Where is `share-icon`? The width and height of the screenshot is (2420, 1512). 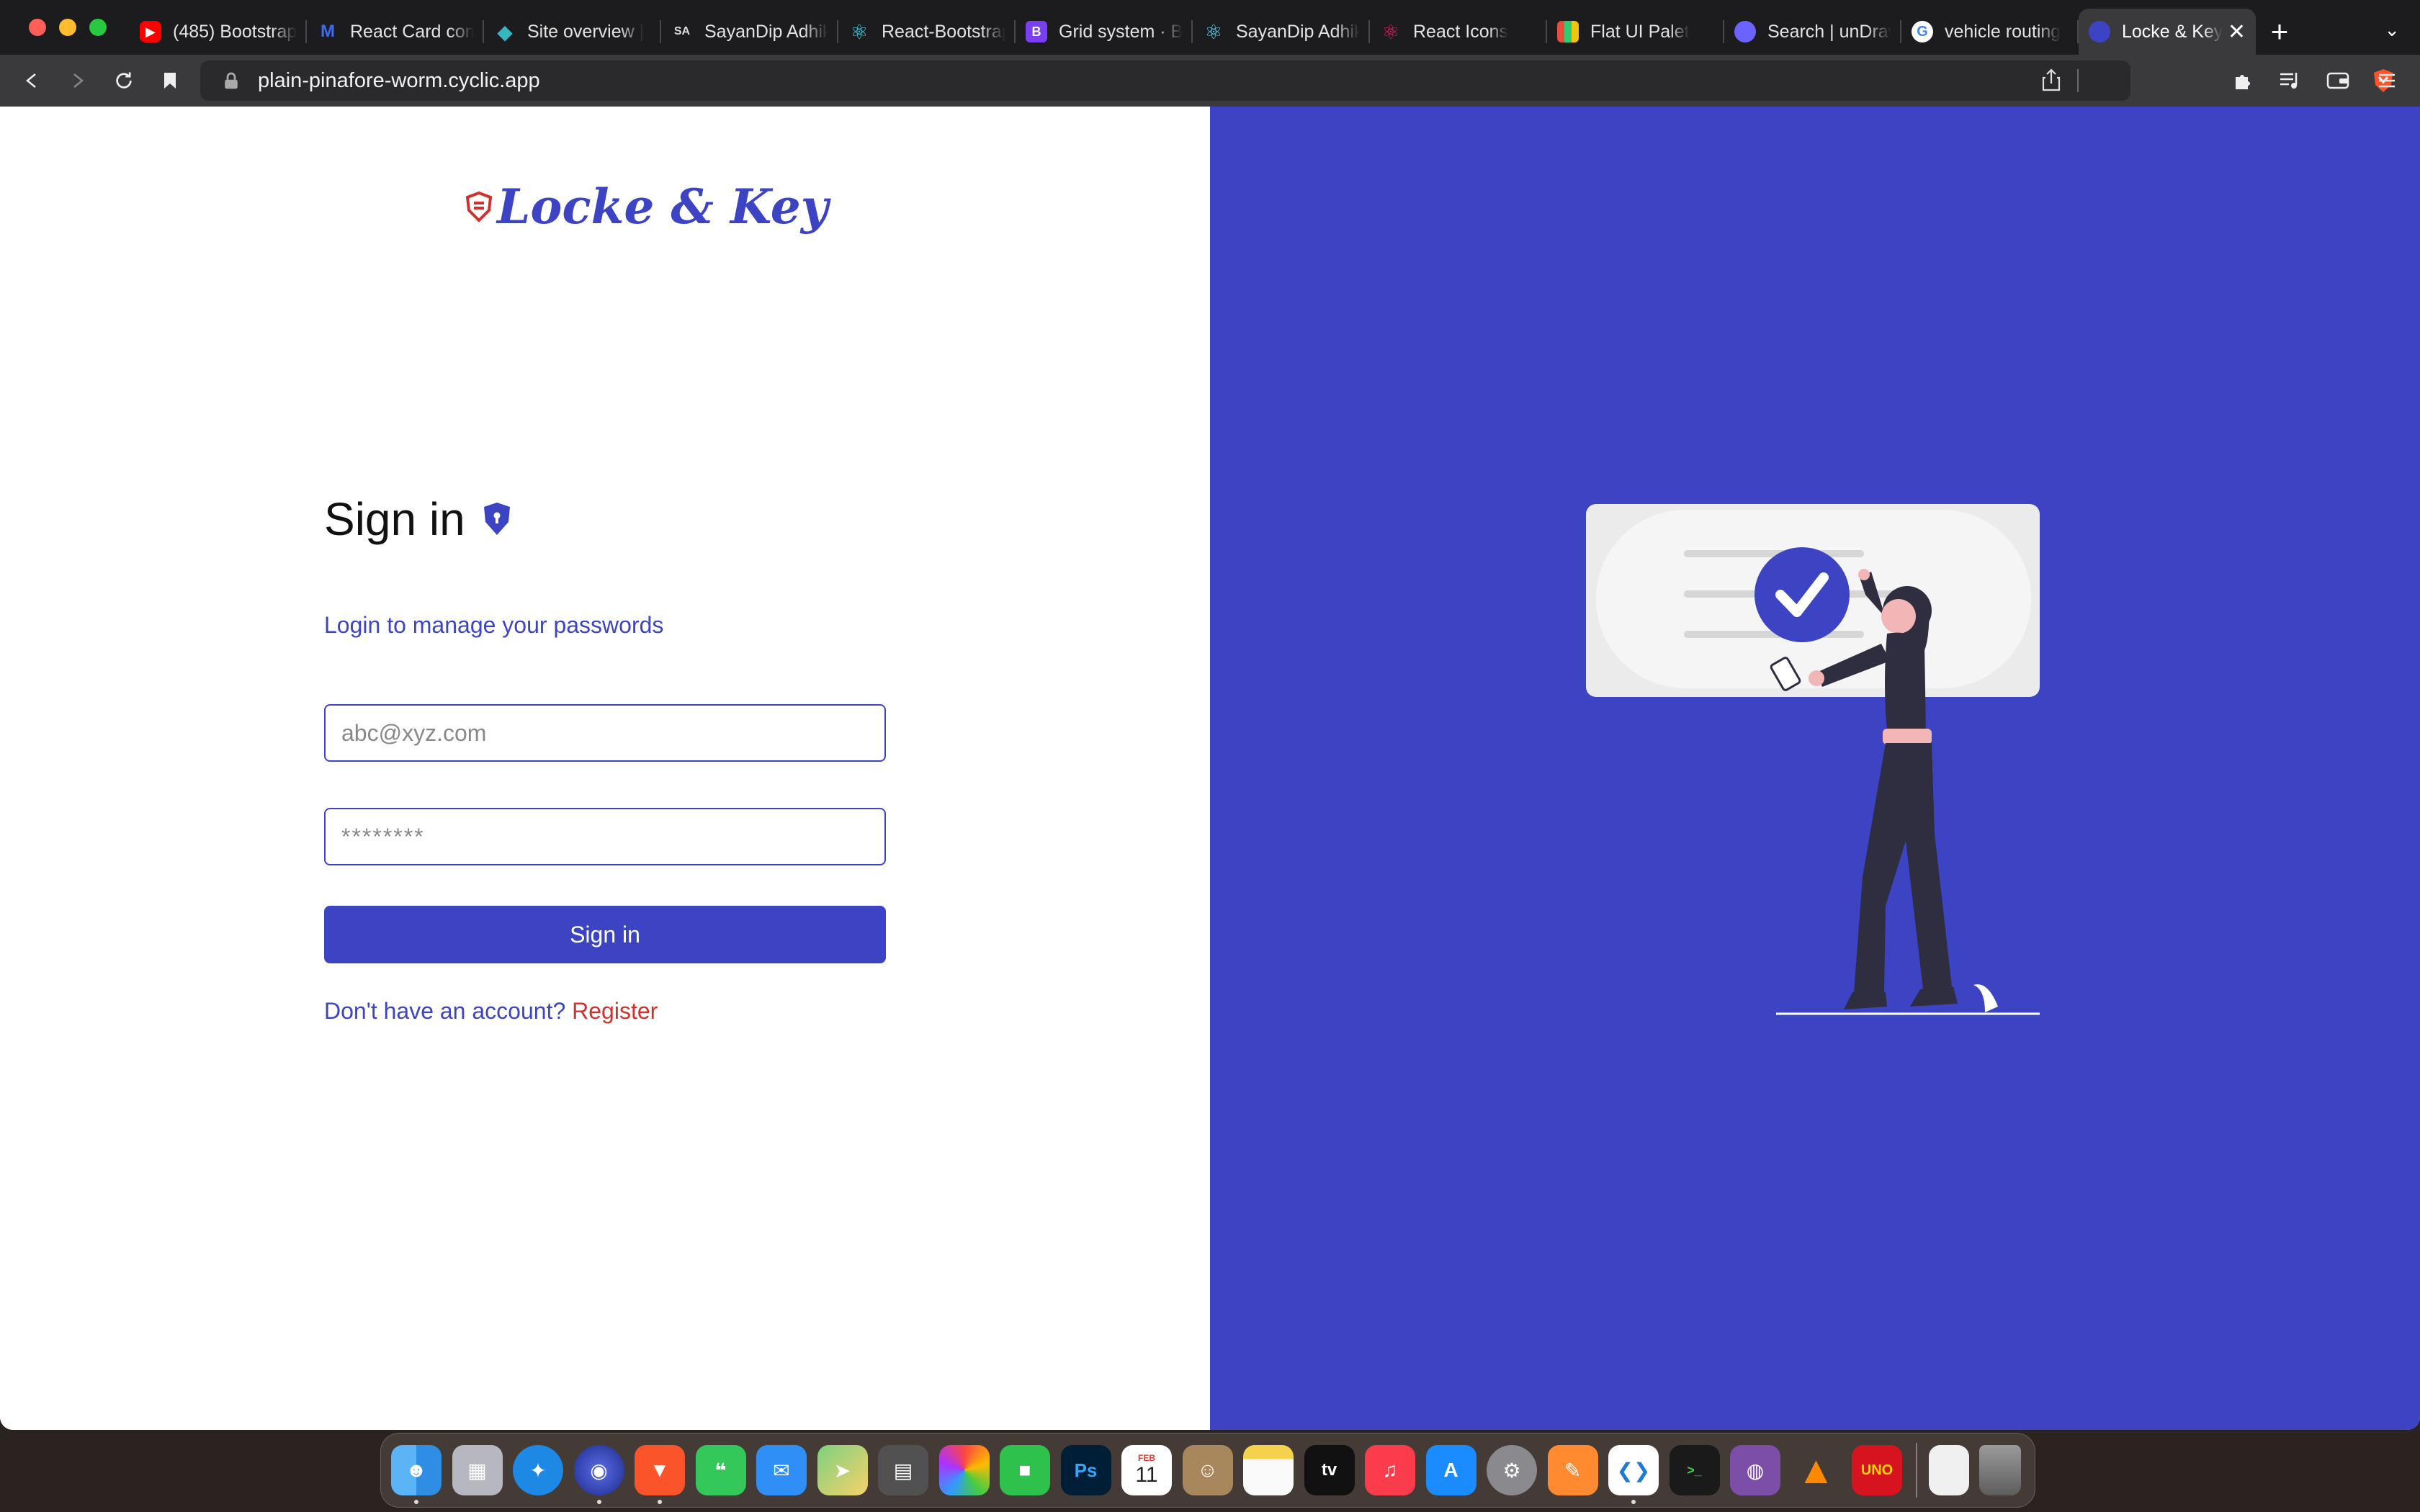 share-icon is located at coordinates (2051, 82).